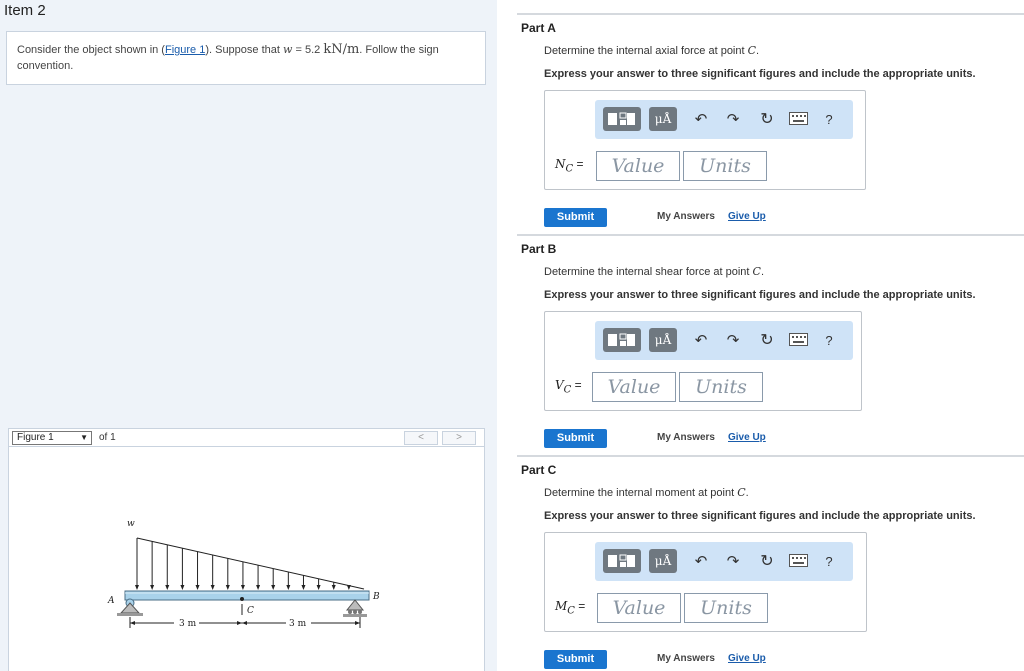 This screenshot has height=671, width=1024. Describe the element at coordinates (243, 564) in the screenshot. I see `distributed-load` at that location.